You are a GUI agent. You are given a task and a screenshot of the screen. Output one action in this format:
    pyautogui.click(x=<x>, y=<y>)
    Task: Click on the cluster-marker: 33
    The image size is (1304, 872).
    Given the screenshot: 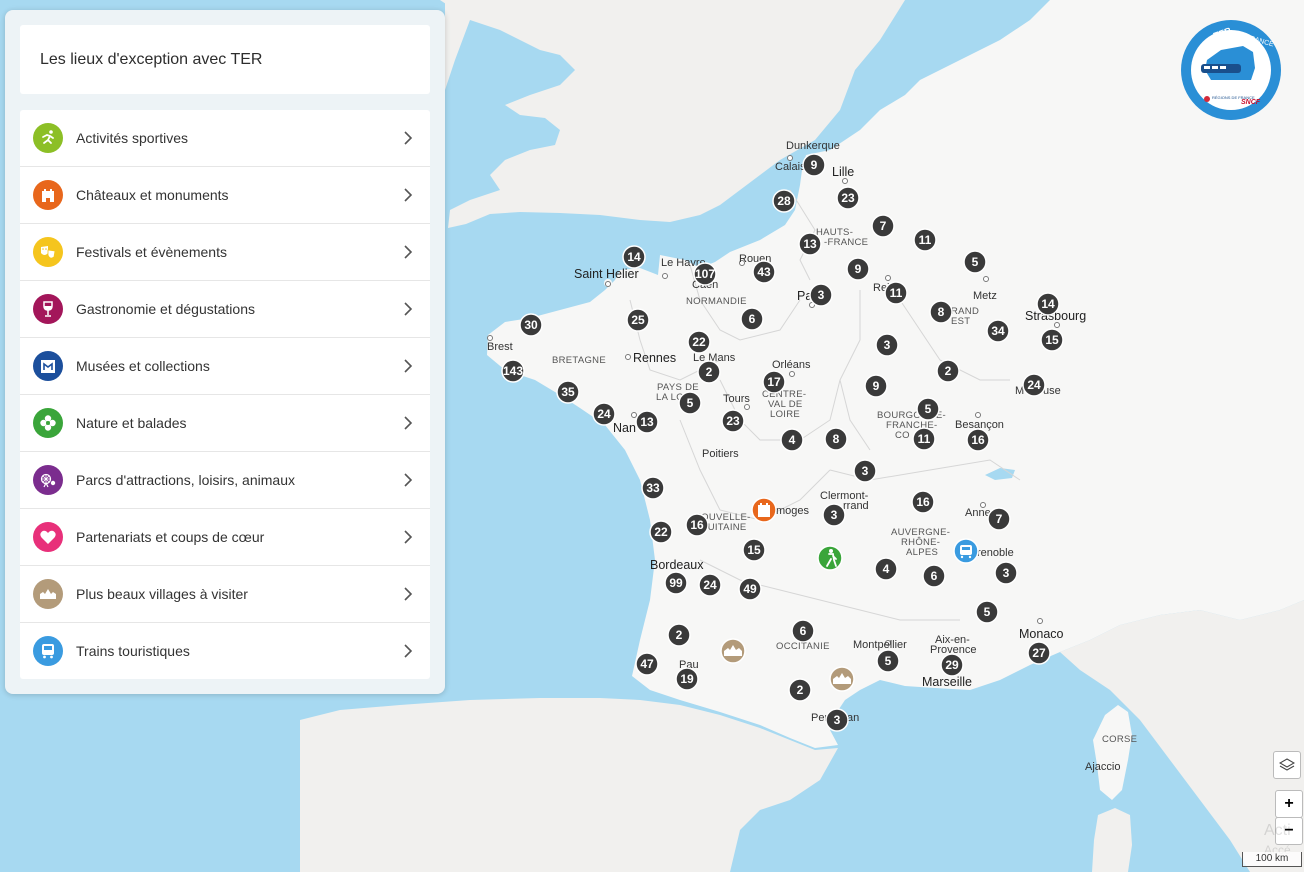 What is the action you would take?
    pyautogui.click(x=653, y=488)
    